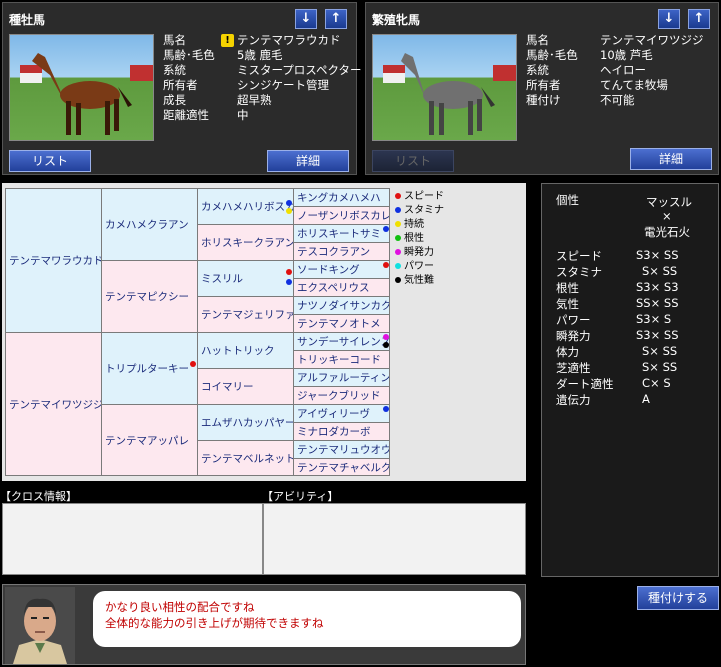  I want to click on stat-value-power: S3× S, so click(654, 319).